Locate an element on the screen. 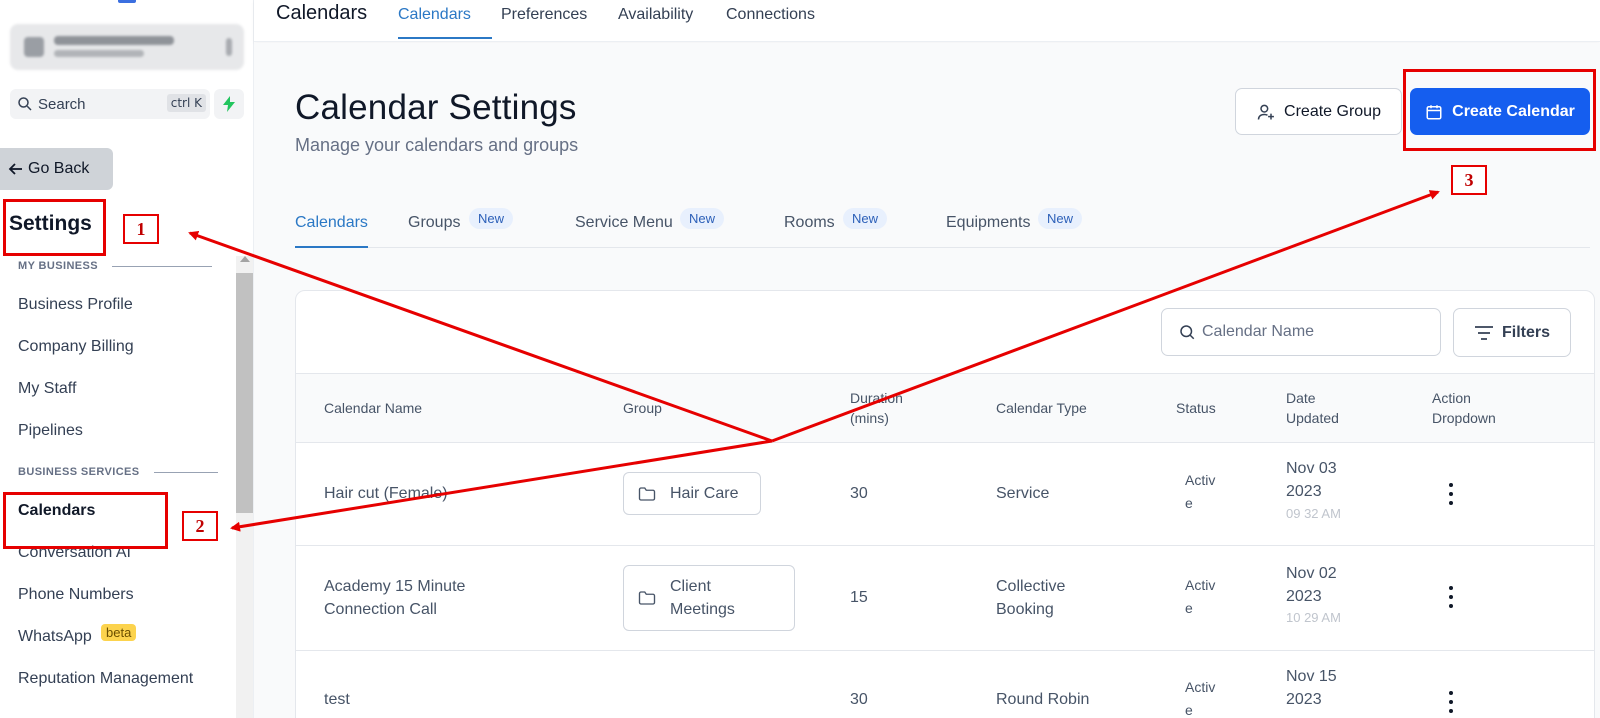  time-updated: 09 32 AM is located at coordinates (1313, 513).